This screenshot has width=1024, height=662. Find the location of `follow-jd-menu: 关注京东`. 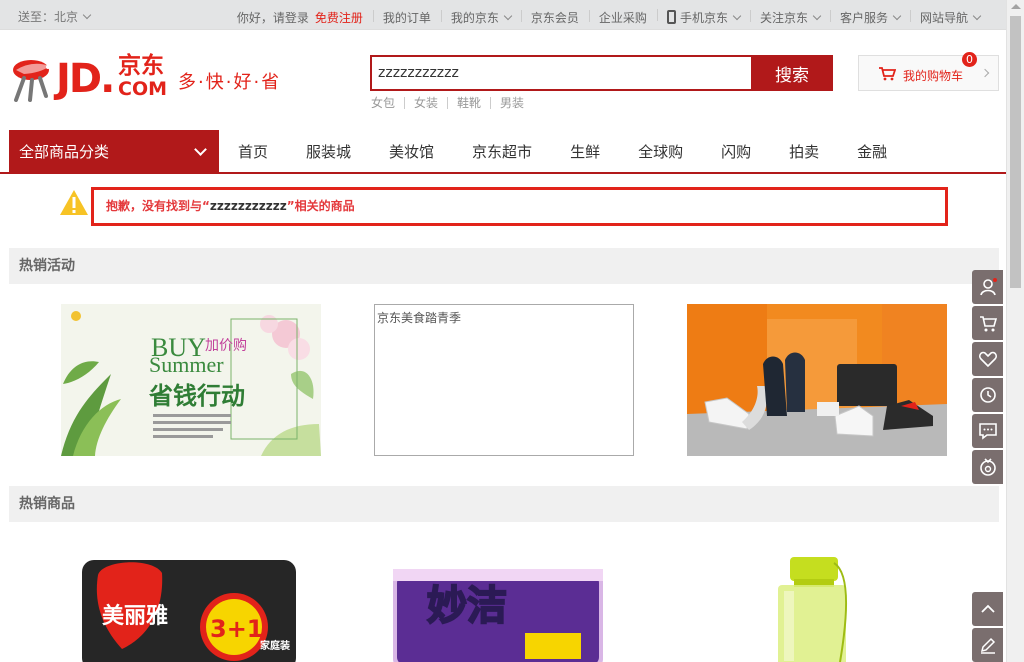

follow-jd-menu: 关注京东 is located at coordinates (789, 17).